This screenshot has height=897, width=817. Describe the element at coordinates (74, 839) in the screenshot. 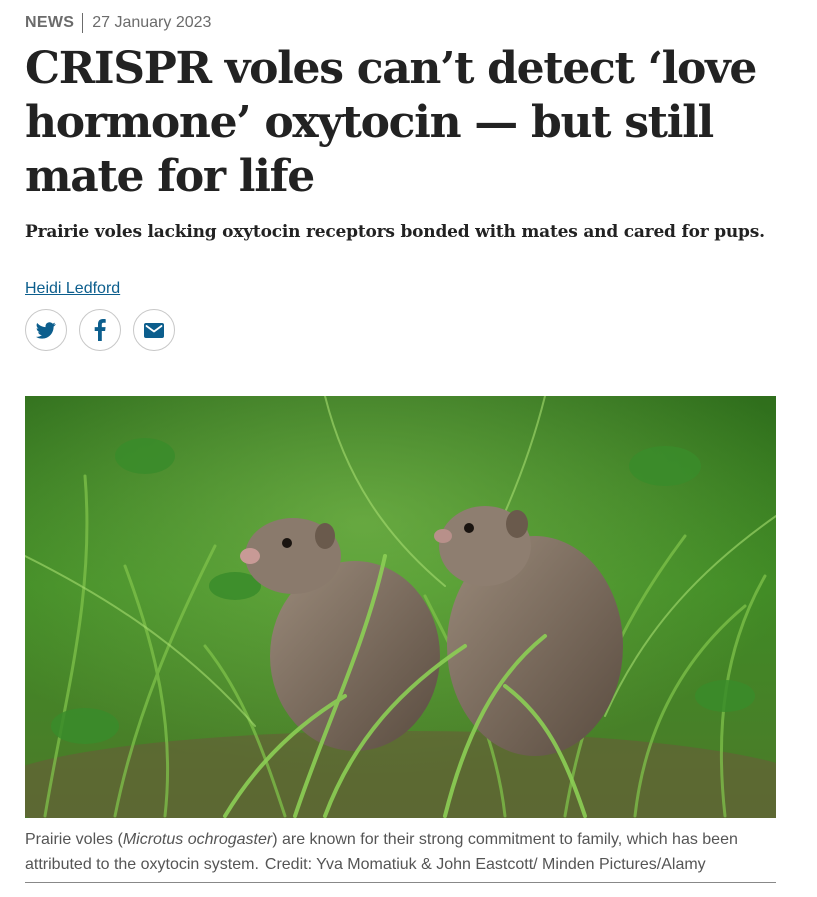

I see `caption-text-start: Prairie voles (` at that location.